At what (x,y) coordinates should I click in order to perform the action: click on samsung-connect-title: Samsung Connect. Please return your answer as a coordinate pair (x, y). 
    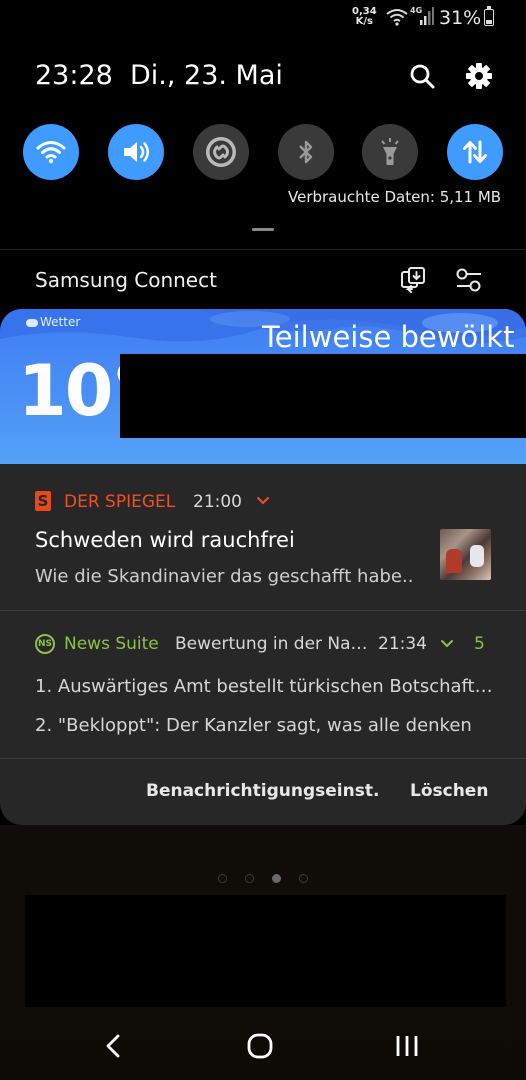
    Looking at the image, I should click on (126, 280).